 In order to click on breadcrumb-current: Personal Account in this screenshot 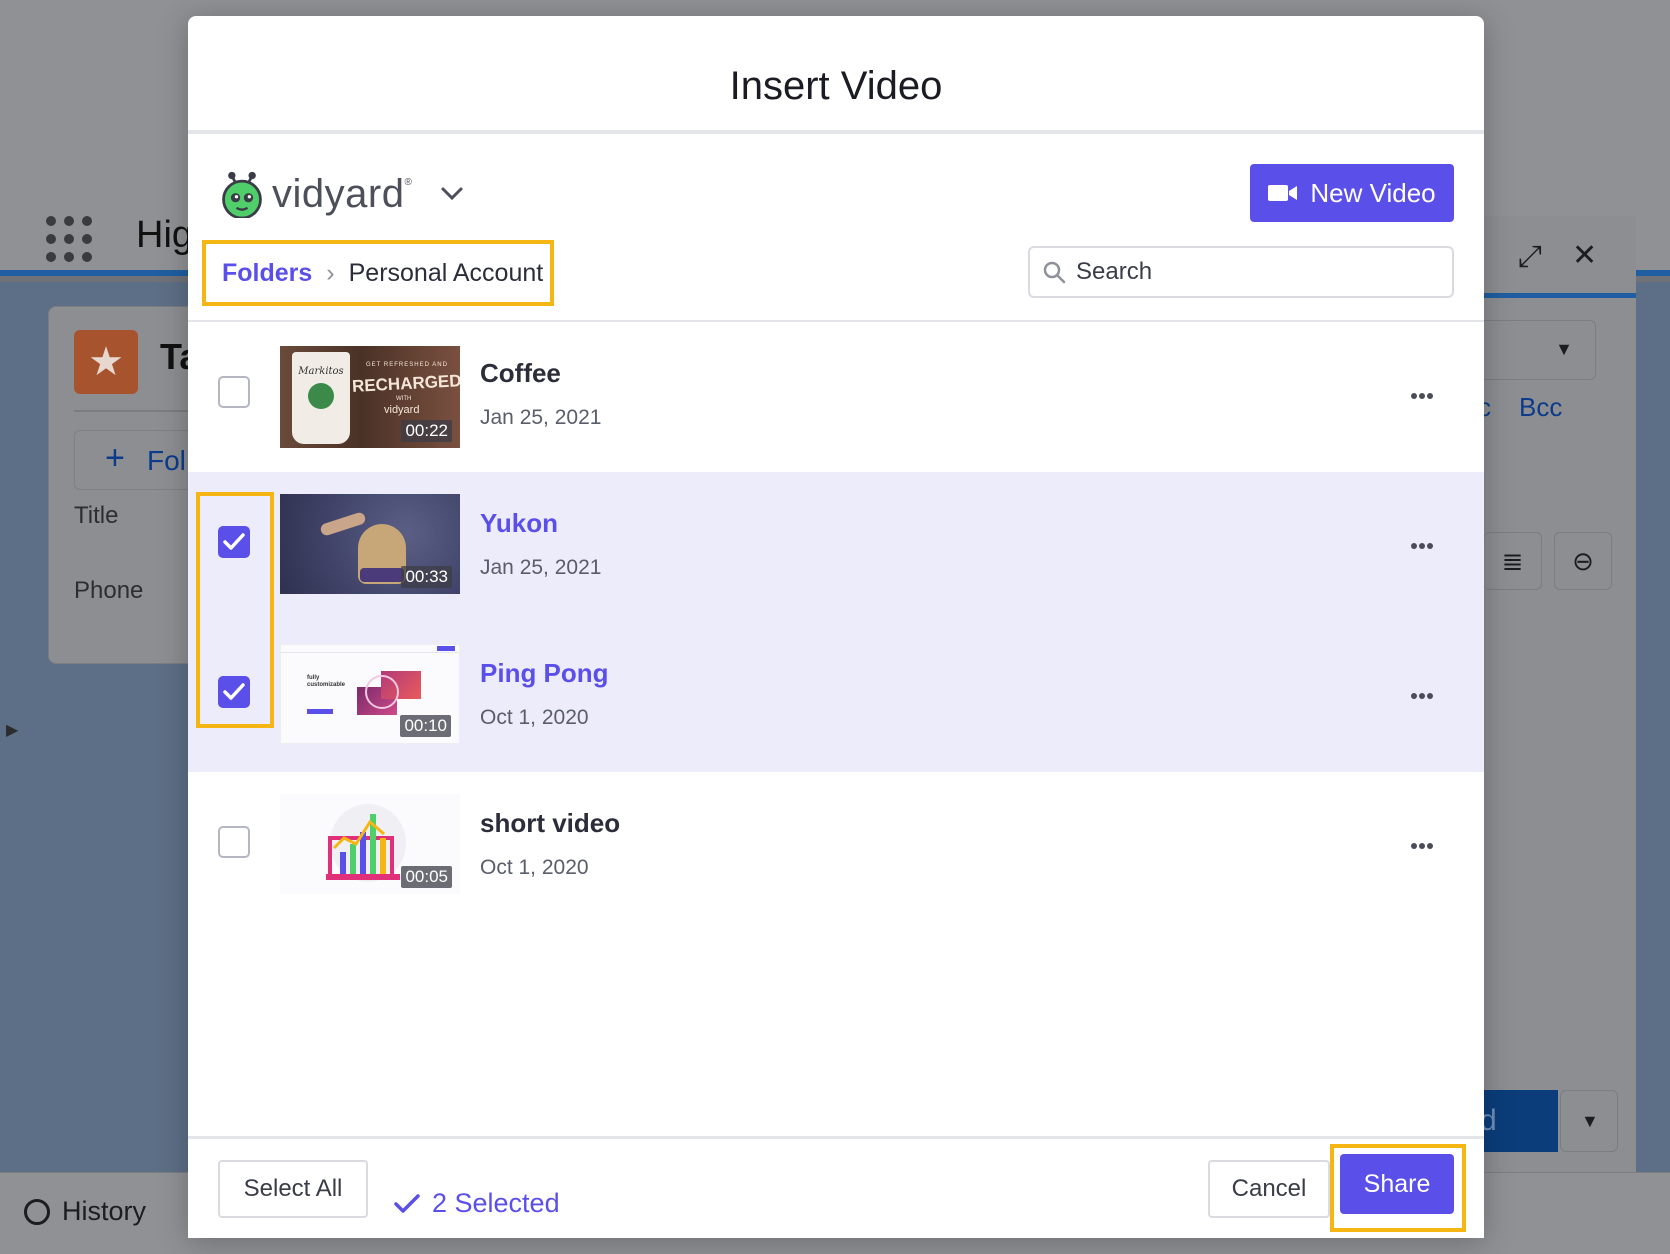, I will do `click(446, 272)`.